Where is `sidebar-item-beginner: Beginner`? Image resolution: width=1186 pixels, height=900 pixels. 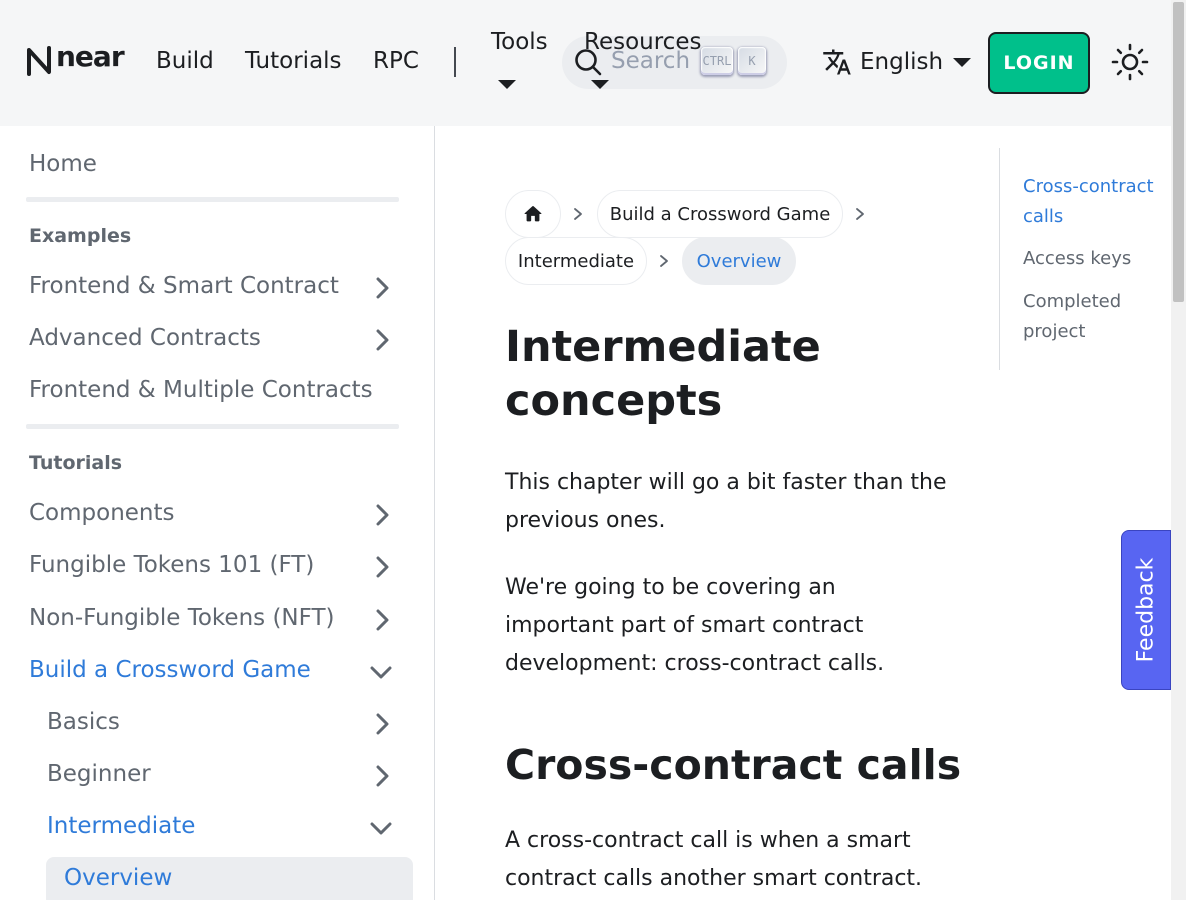
sidebar-item-beginner: Beginner is located at coordinates (99, 774).